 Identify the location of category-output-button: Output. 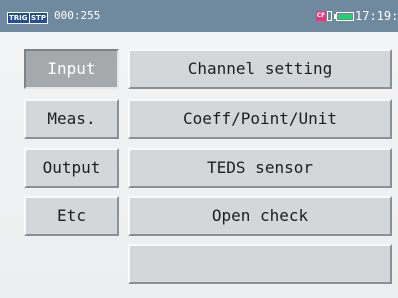
(71, 168).